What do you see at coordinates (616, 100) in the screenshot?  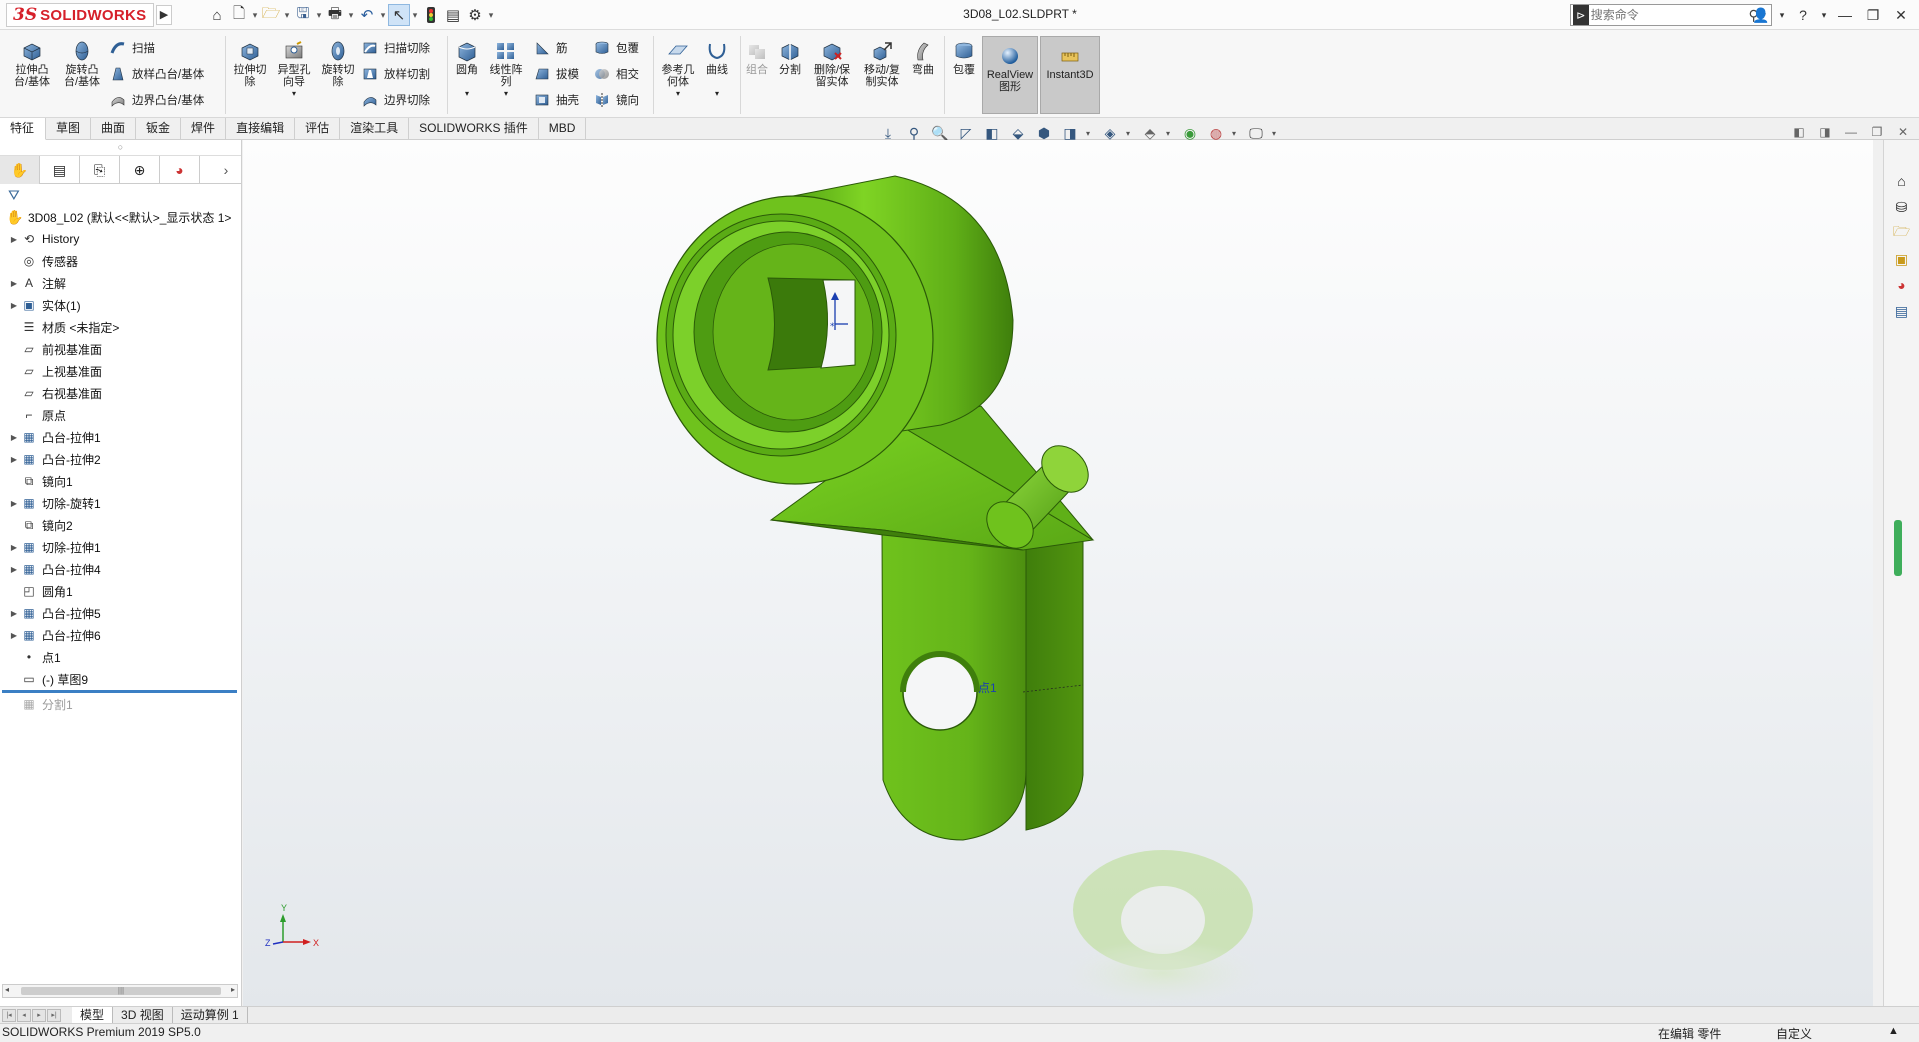 I see `mirror-button: 镜向` at bounding box center [616, 100].